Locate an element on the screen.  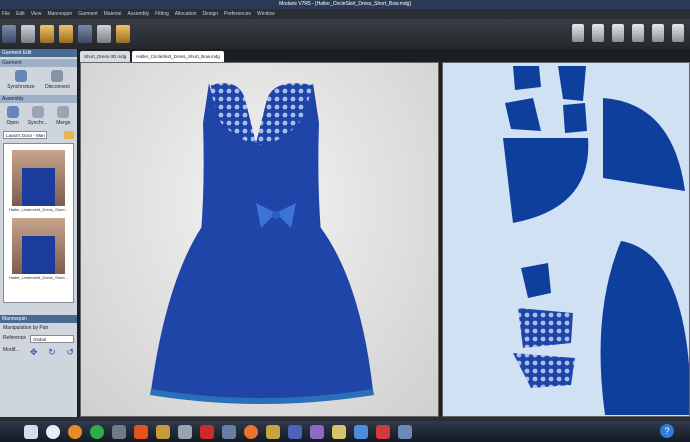
bow-knot is located at coordinates (276, 215).